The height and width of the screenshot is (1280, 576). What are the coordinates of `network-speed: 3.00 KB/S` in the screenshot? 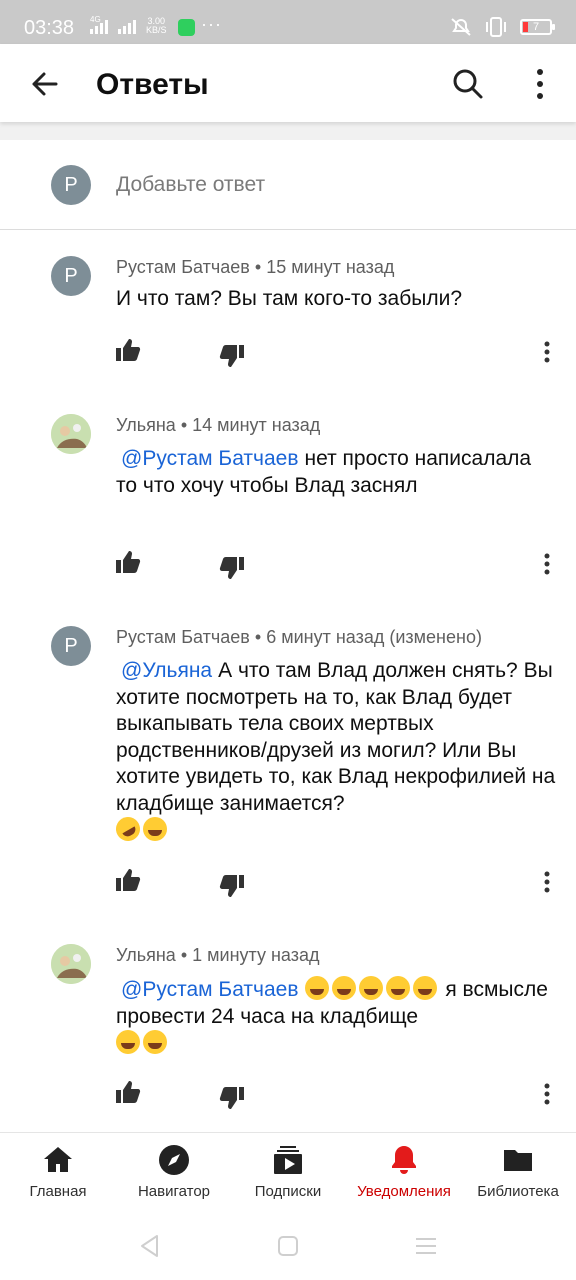 It's located at (156, 26).